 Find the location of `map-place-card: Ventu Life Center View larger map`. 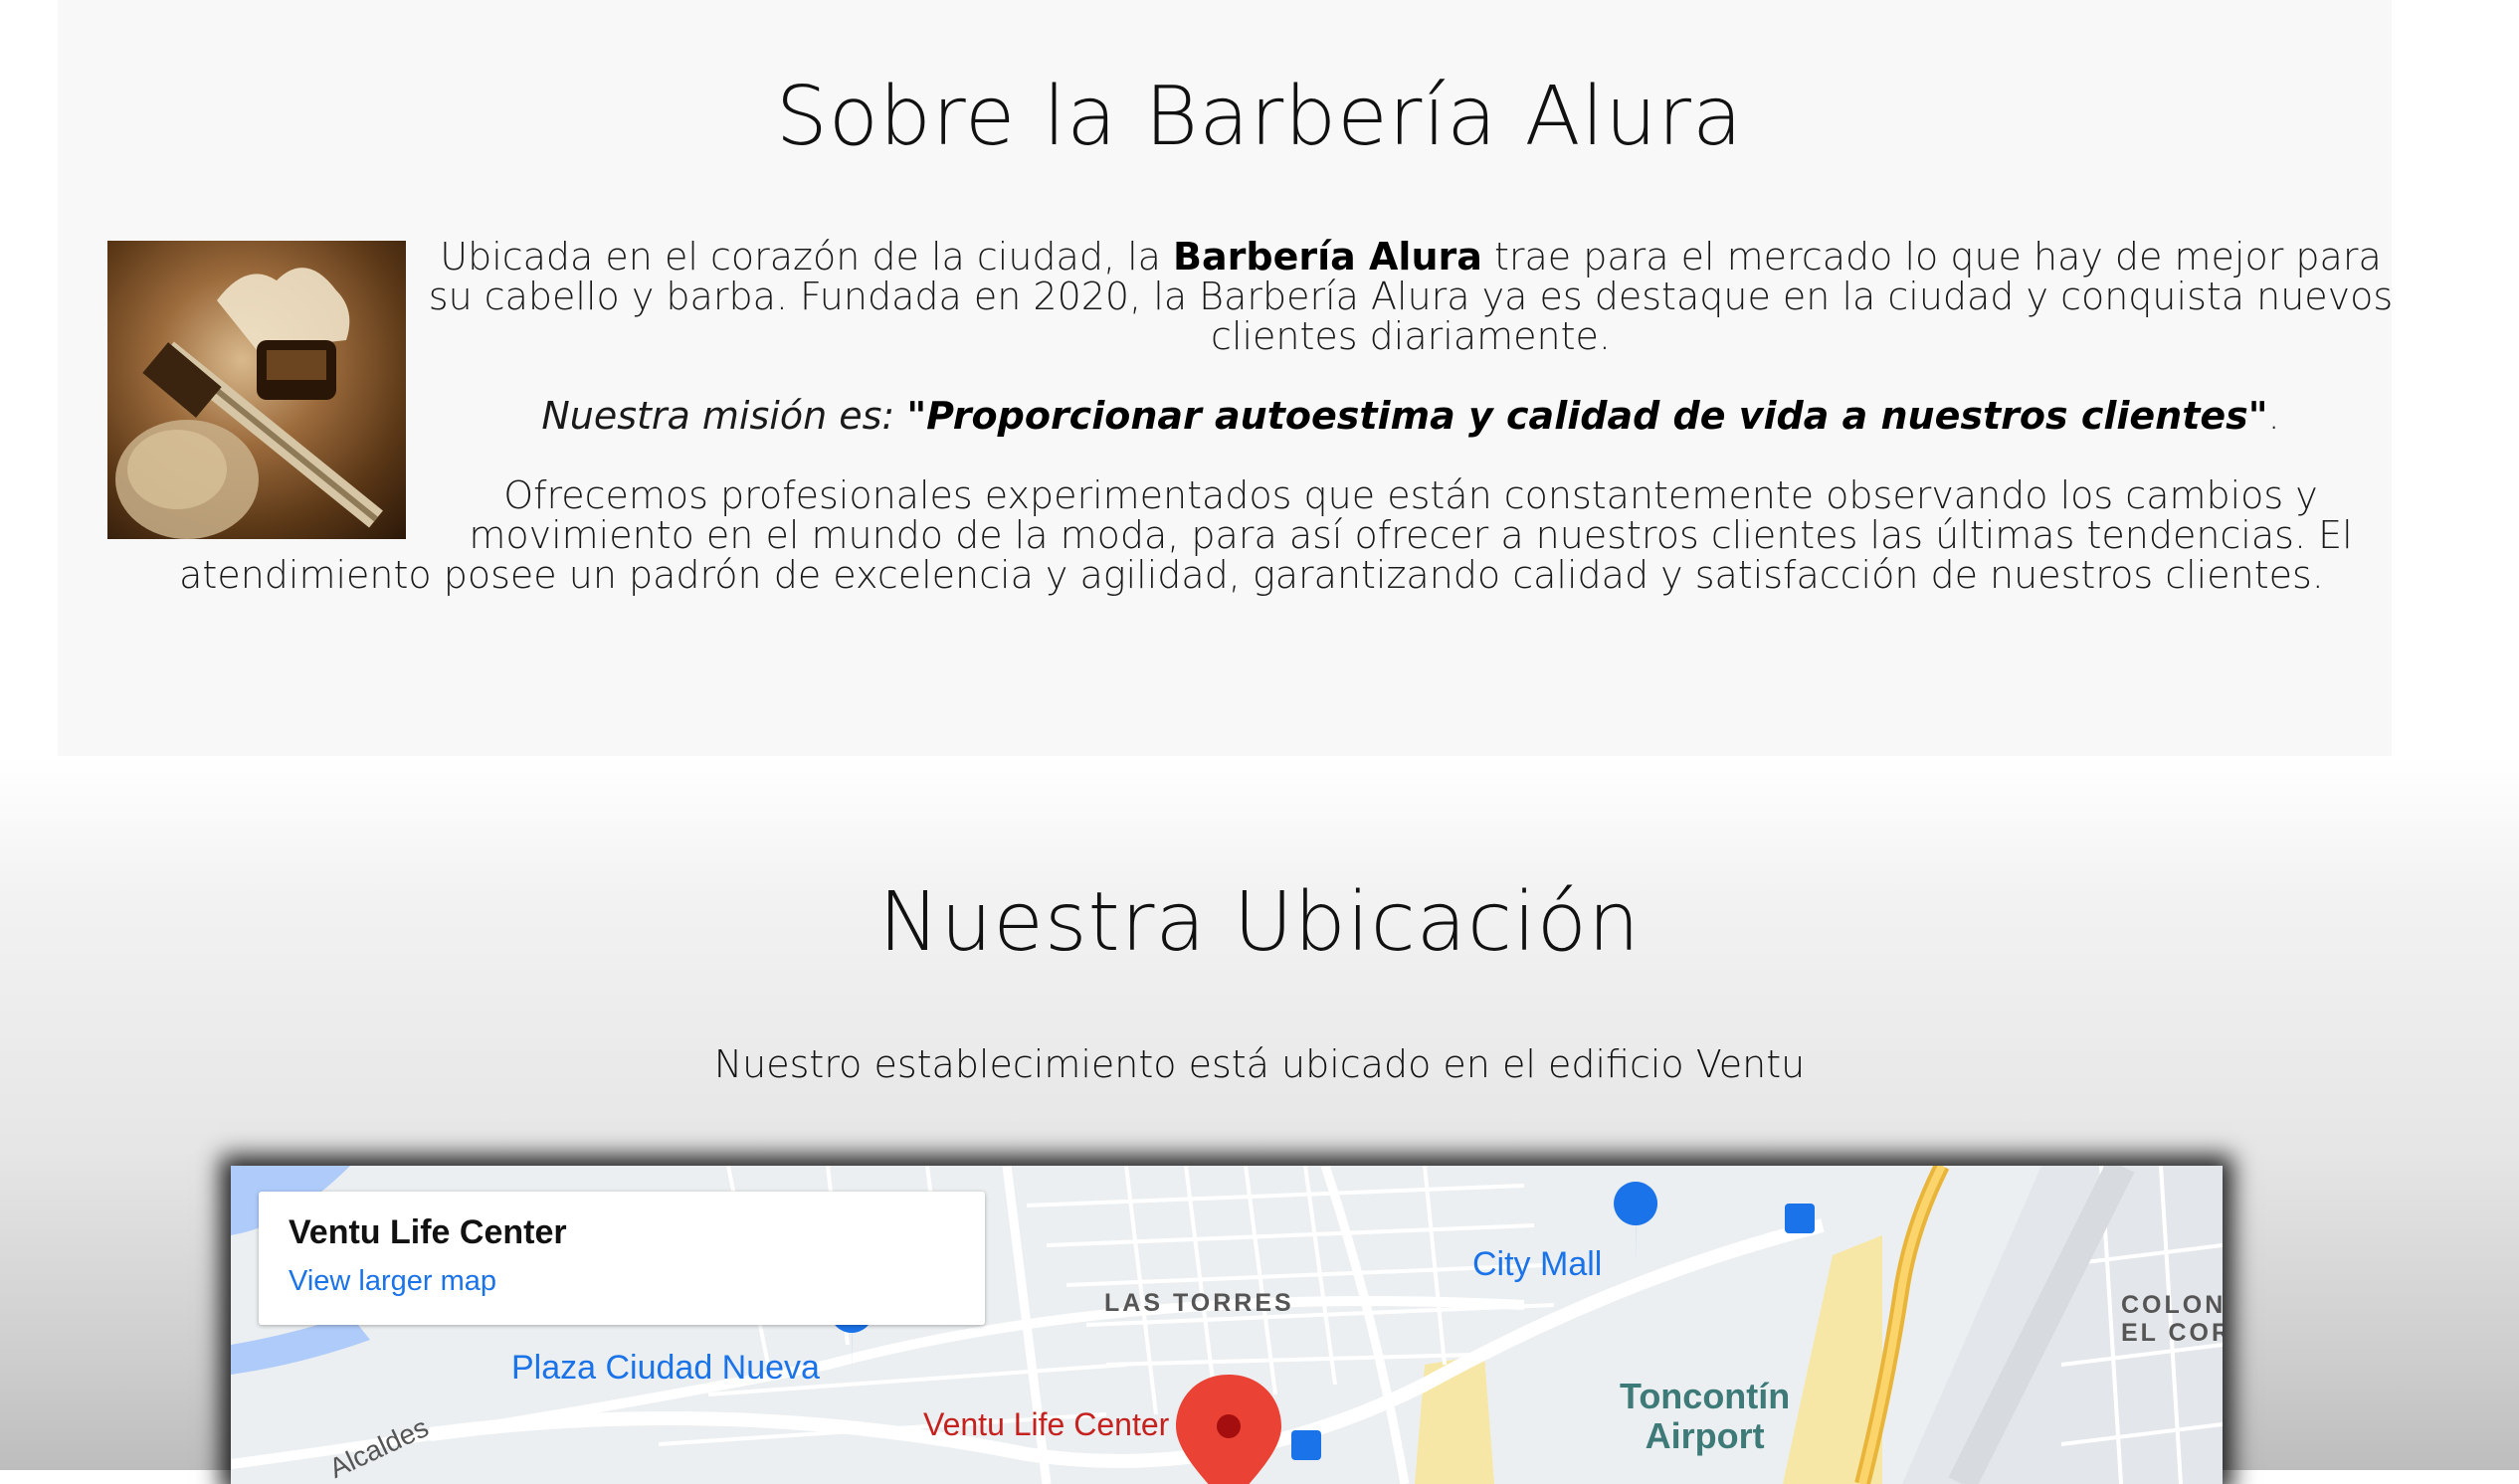

map-place-card: Ventu Life Center View larger map is located at coordinates (622, 1259).